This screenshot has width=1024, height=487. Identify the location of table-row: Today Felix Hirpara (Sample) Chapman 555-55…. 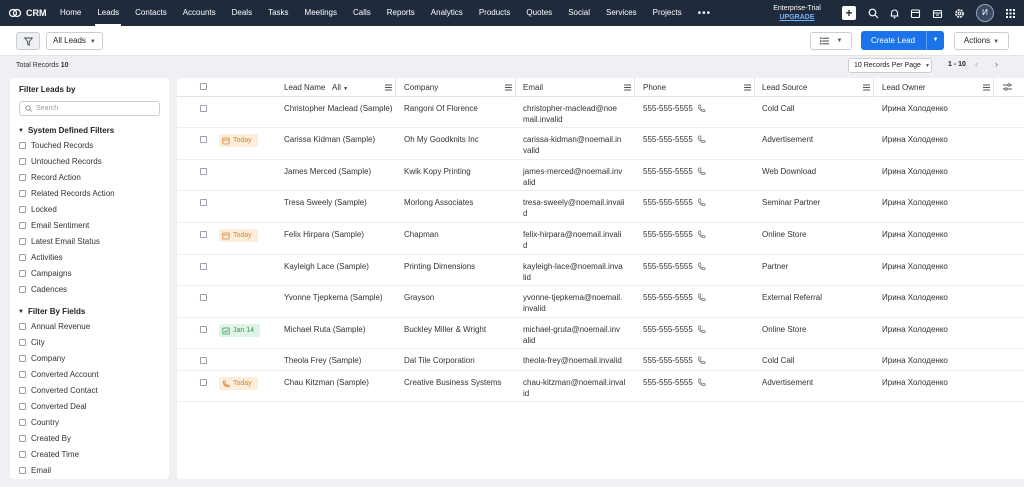
(600, 239).